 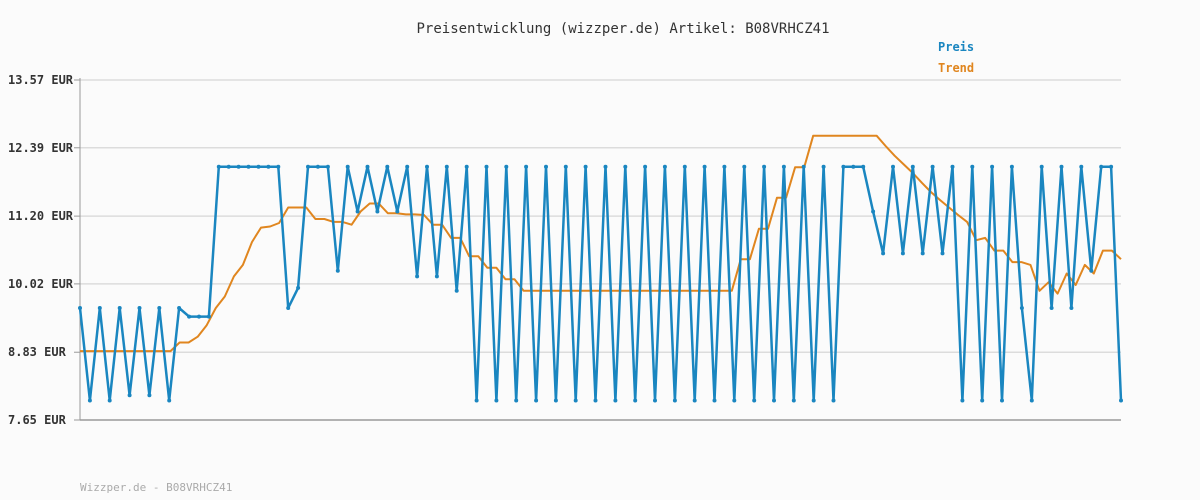 What do you see at coordinates (41, 284) in the screenshot?
I see `y-tick-label: 10.02 EUR` at bounding box center [41, 284].